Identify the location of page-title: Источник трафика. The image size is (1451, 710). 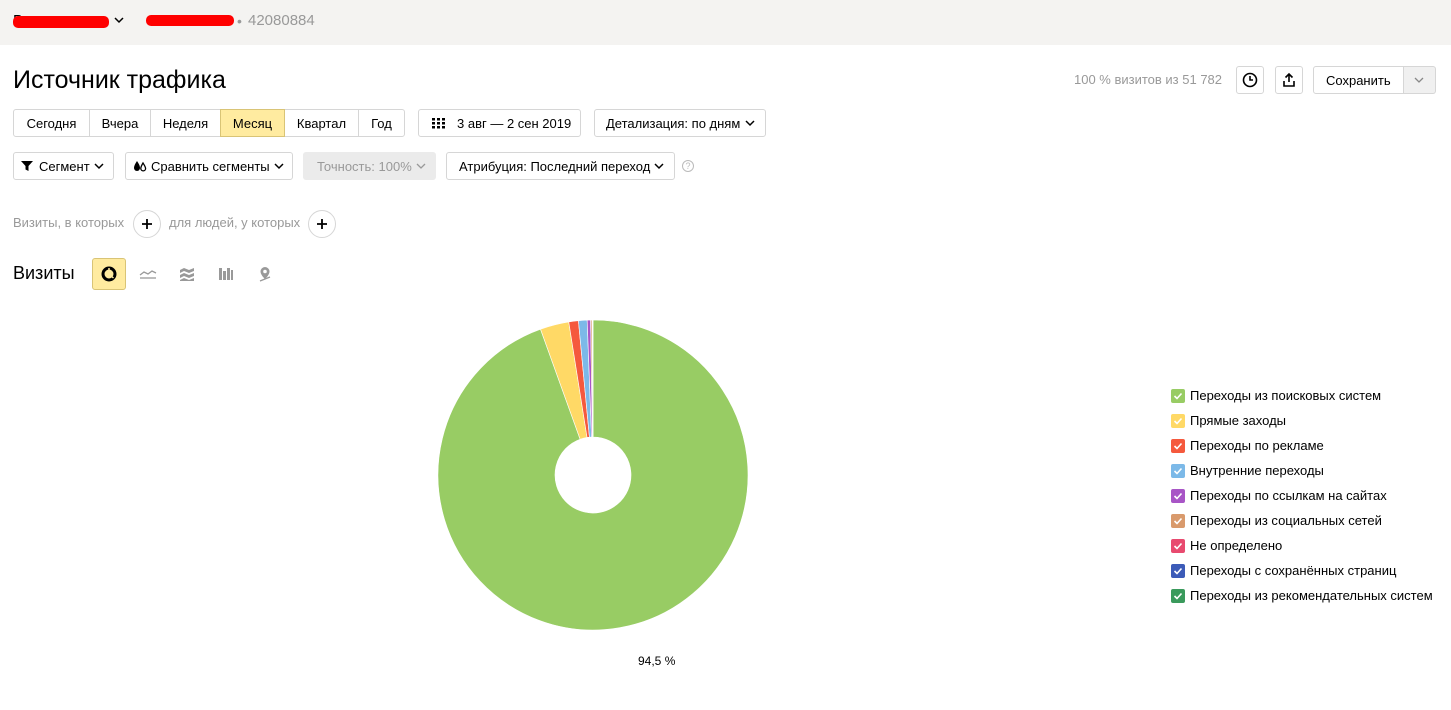
(119, 80).